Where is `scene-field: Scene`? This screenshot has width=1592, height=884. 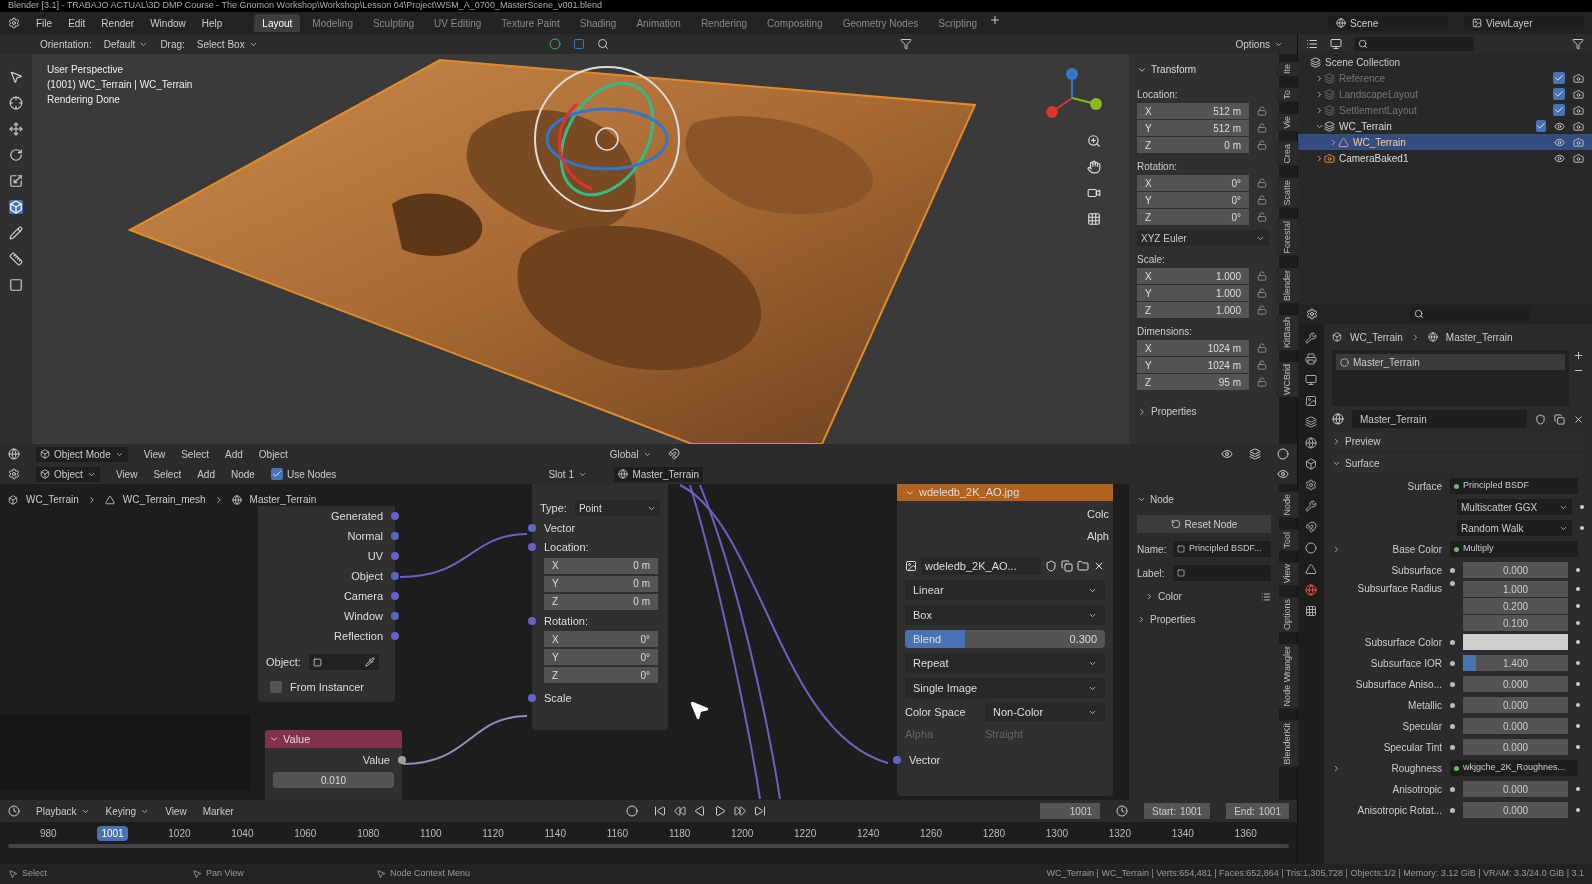
scene-field: Scene is located at coordinates (1388, 23).